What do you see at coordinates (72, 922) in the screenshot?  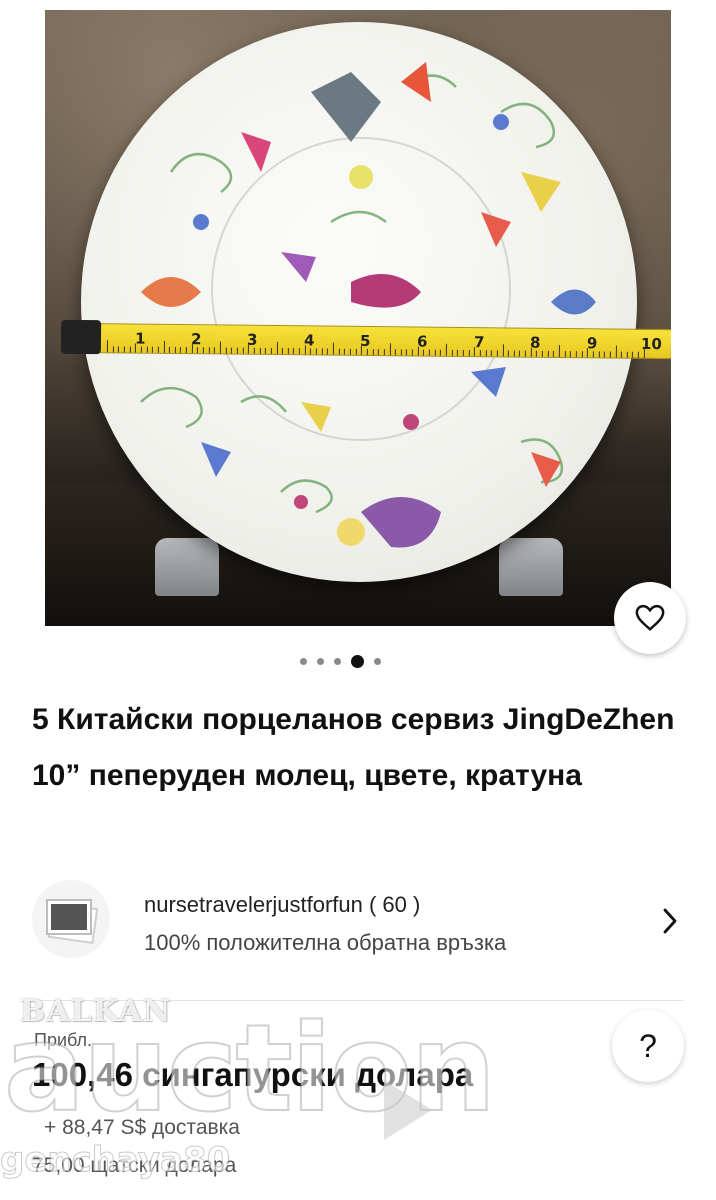 I see `photo-placeholder-icon` at bounding box center [72, 922].